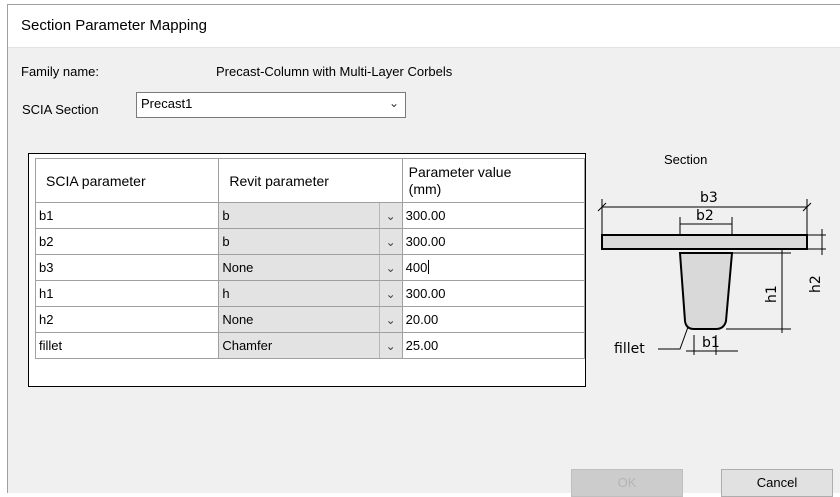 The width and height of the screenshot is (840, 497). What do you see at coordinates (673, 338) in the screenshot?
I see `fillet-leader-line` at bounding box center [673, 338].